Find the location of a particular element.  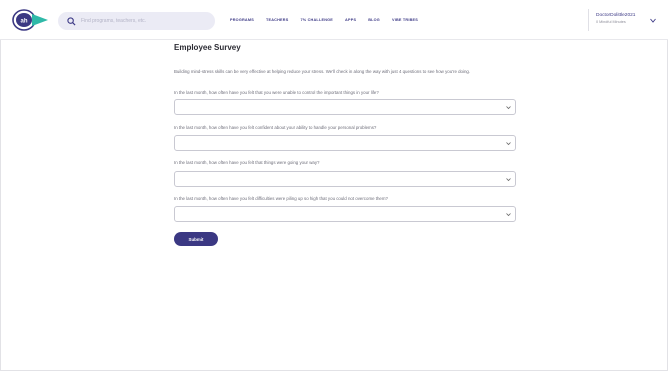

nav-teachers: TEACHERS is located at coordinates (277, 20).